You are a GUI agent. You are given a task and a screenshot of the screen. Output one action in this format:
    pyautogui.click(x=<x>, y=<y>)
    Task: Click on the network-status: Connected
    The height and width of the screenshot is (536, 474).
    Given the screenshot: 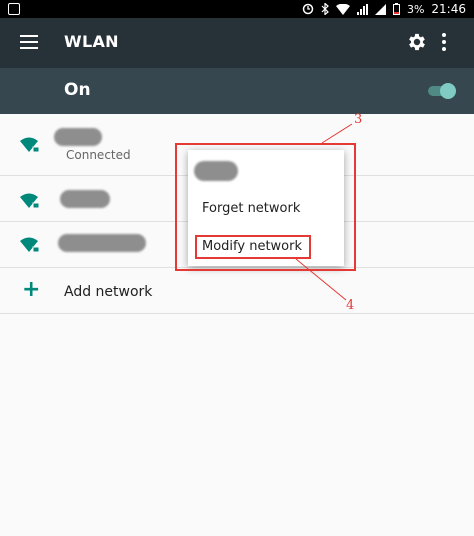 What is the action you would take?
    pyautogui.click(x=98, y=155)
    